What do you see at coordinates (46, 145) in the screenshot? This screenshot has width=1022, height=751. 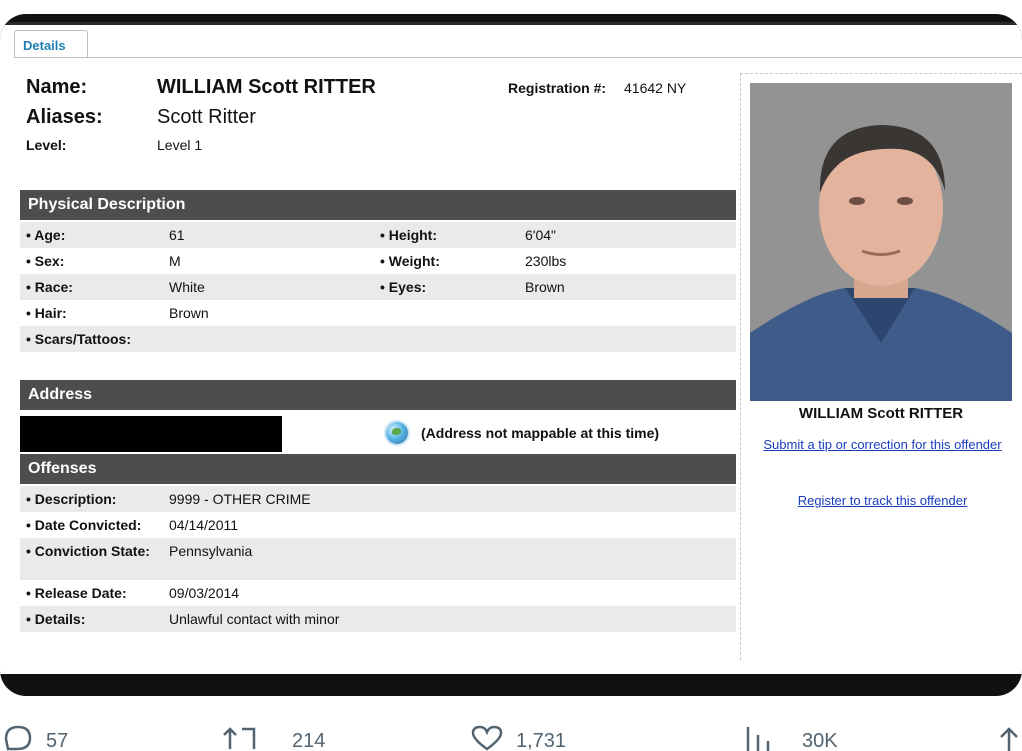 I see `level-label: Level:` at bounding box center [46, 145].